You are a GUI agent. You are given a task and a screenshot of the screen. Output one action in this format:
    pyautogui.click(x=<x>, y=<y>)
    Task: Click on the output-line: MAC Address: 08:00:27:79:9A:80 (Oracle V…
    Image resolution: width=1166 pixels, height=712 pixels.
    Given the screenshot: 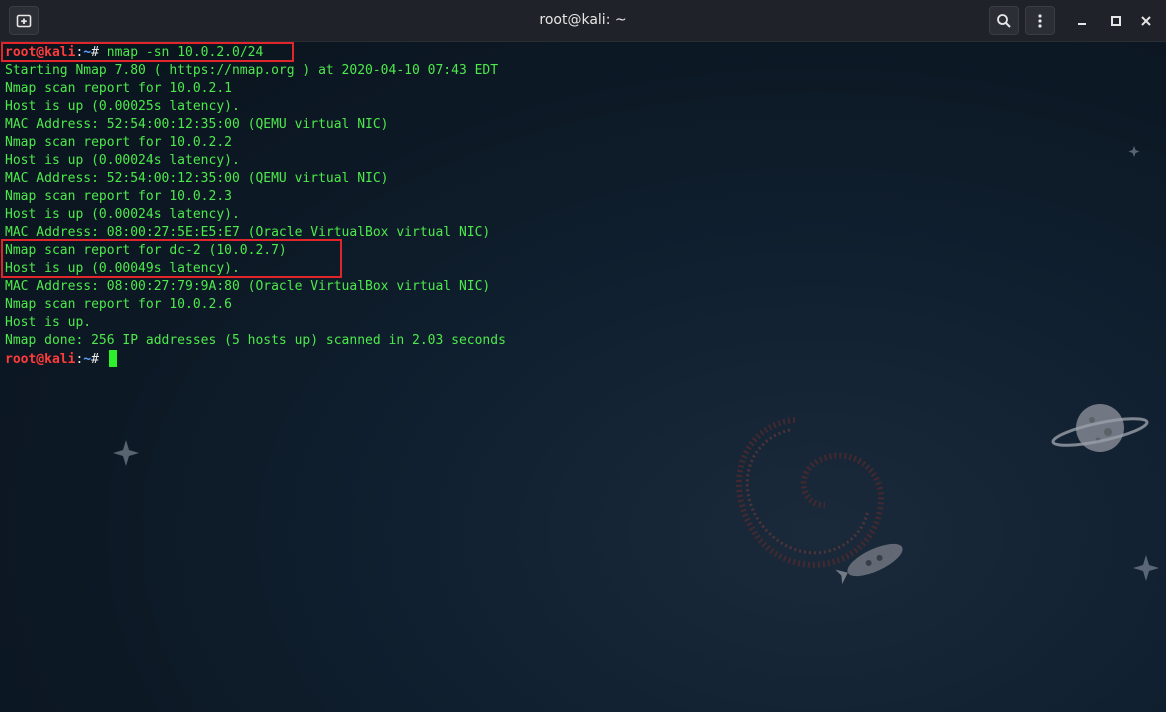 What is the action you would take?
    pyautogui.click(x=248, y=286)
    